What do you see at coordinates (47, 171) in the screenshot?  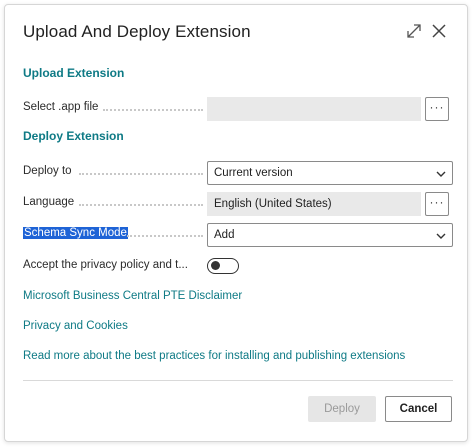 I see `deploy-to-label: Deploy to` at bounding box center [47, 171].